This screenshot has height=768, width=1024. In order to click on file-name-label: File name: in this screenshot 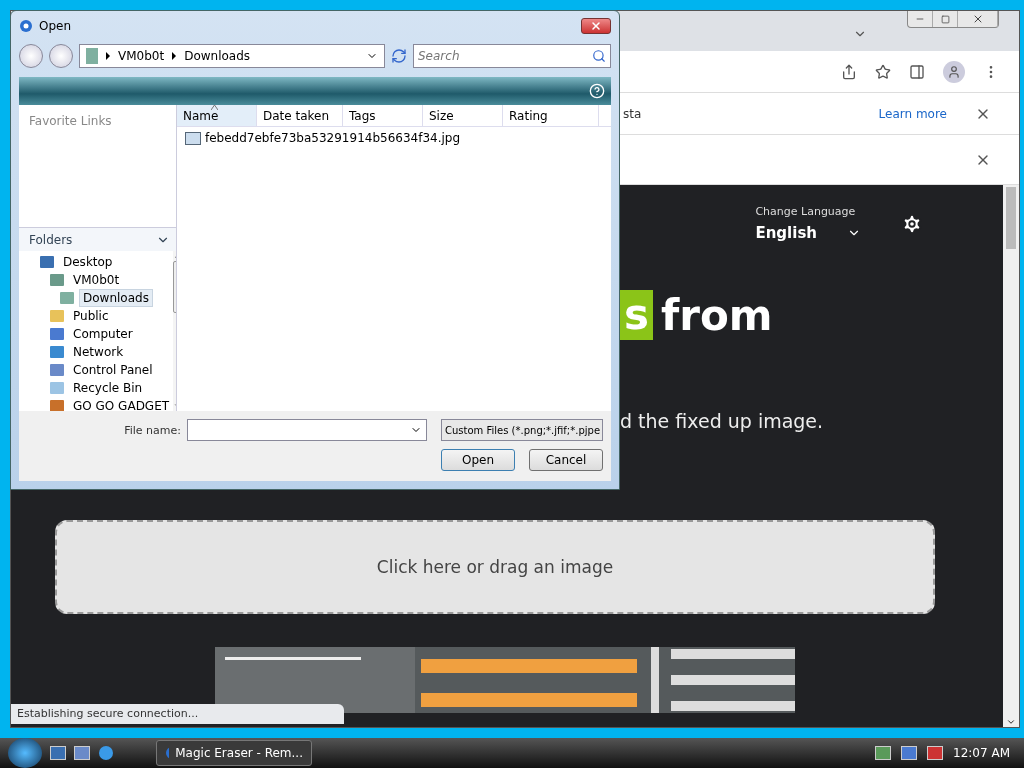, I will do `click(152, 430)`.